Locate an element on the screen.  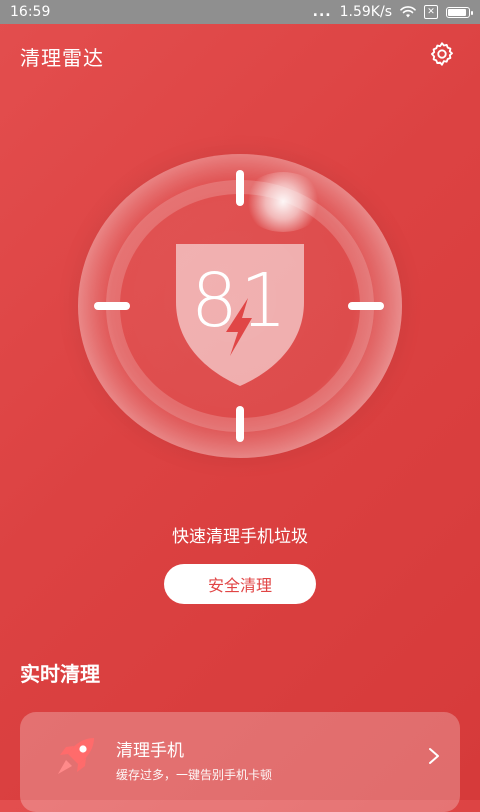
sim-disabled-icon: ✕ is located at coordinates (431, 12).